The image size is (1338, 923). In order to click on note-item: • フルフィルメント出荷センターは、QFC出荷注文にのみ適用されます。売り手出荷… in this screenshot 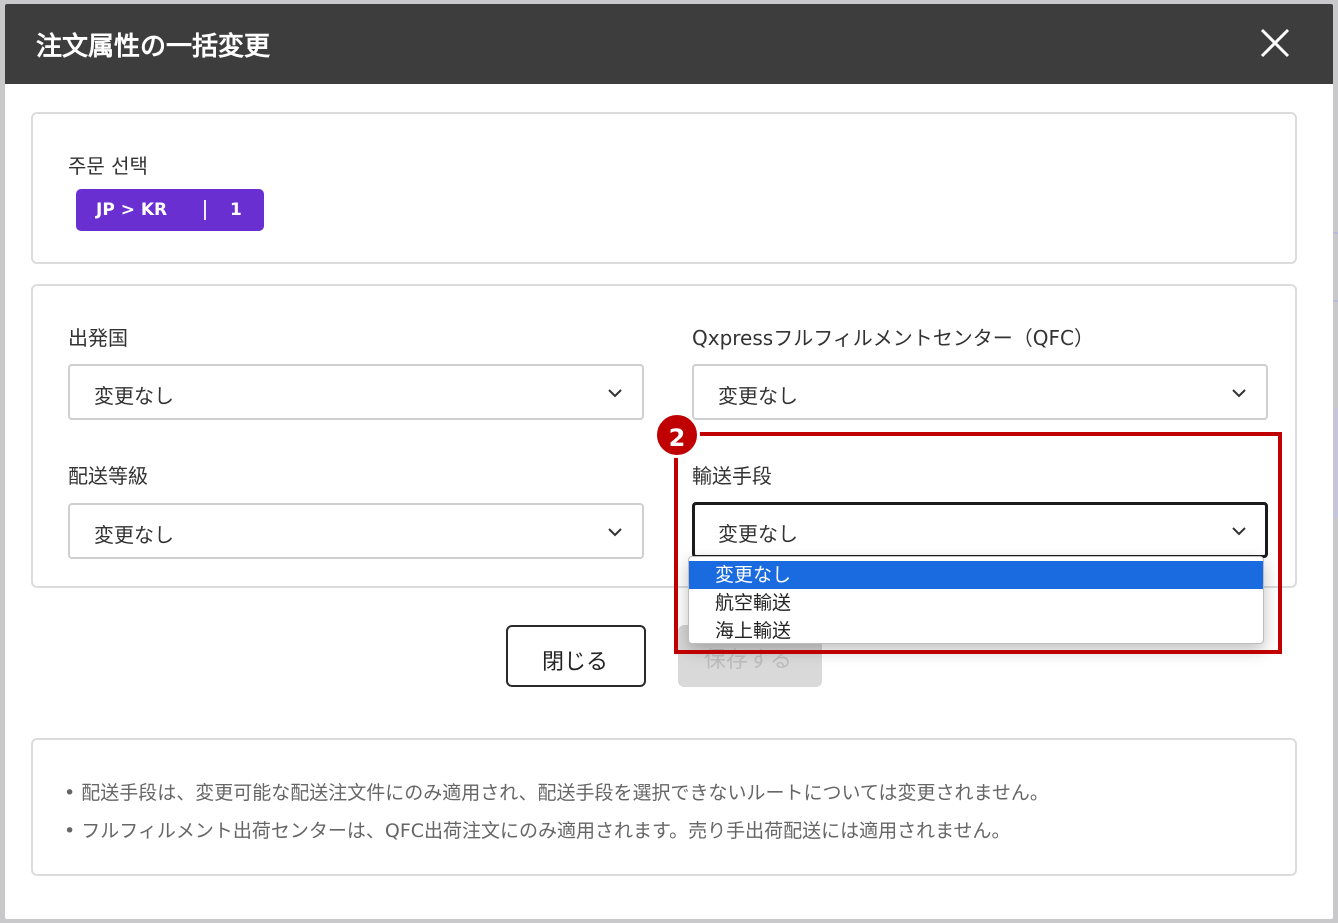, I will do `click(537, 831)`.